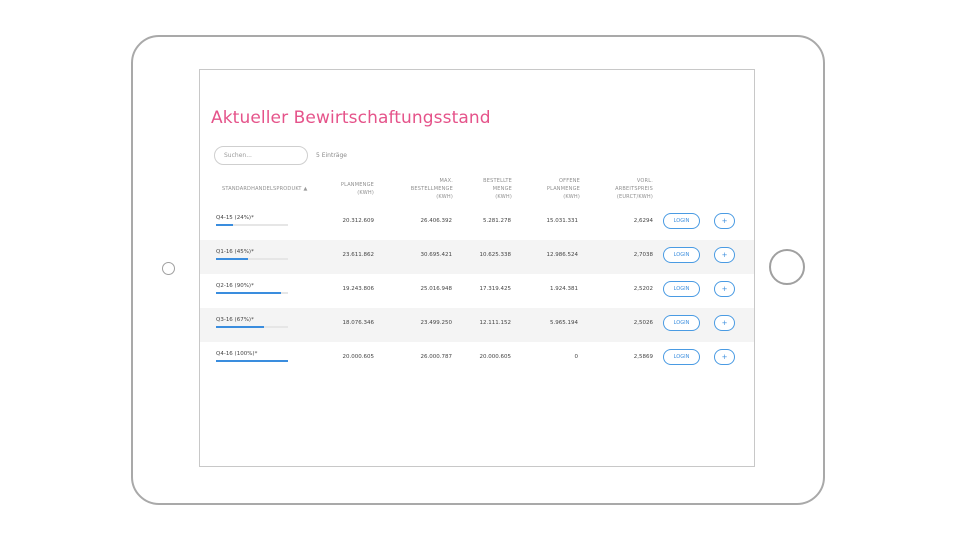  I want to click on column-header-max-bestellmenge: MAX. BESTELLMENGE (KWh), so click(419, 189).